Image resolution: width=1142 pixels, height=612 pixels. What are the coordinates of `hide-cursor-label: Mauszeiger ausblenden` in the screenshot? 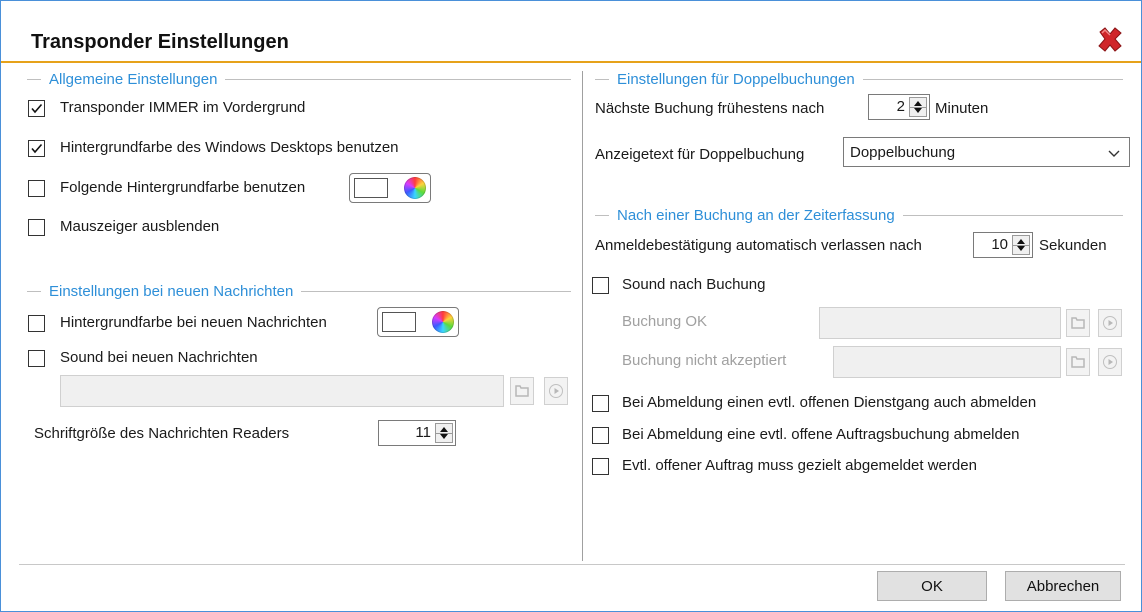 It's located at (139, 226).